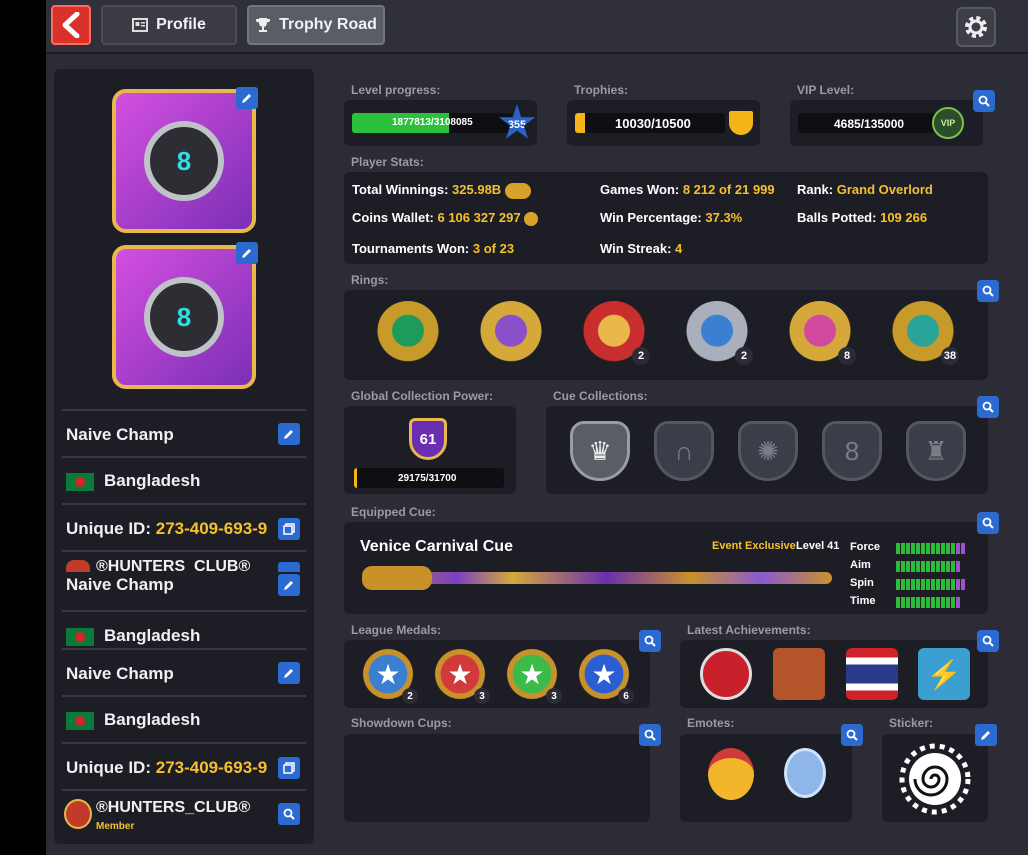  I want to click on showdown-search-button, so click(650, 735).